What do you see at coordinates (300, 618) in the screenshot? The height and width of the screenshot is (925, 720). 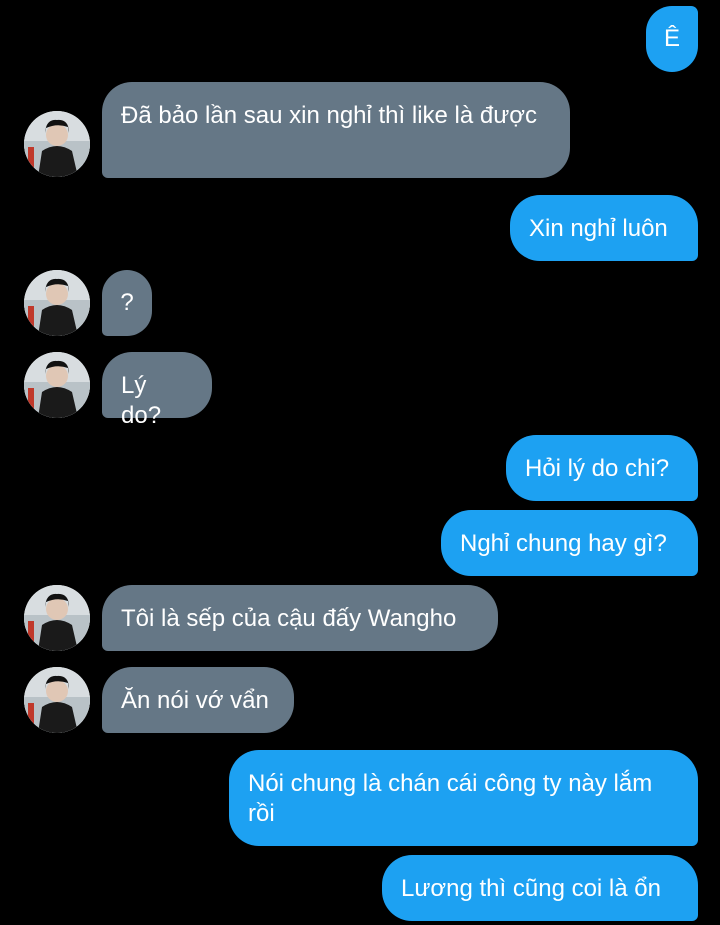 I see `message-bubble-incoming: Tôi là sếp của cậu đấy Wangho` at bounding box center [300, 618].